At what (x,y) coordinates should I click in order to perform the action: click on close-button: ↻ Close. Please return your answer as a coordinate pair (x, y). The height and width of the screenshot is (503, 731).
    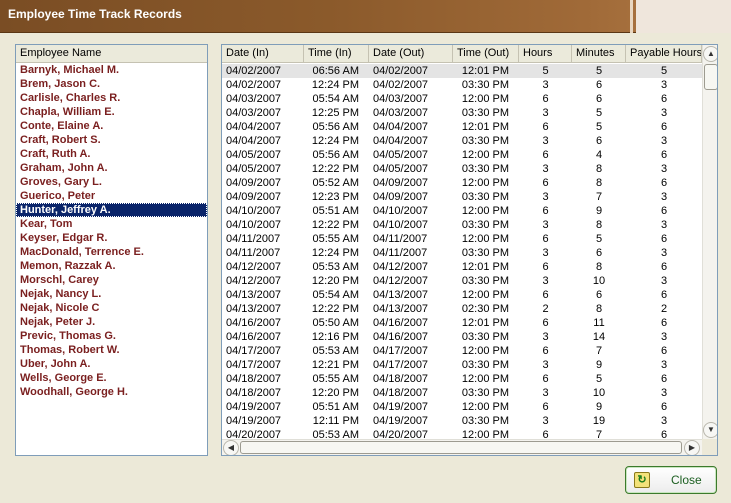
    Looking at the image, I should click on (671, 480).